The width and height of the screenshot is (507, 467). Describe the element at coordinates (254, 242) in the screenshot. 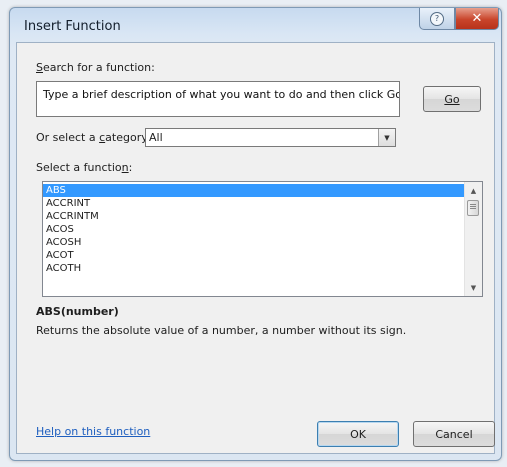

I see `list-item-acosh: ACOSH` at that location.